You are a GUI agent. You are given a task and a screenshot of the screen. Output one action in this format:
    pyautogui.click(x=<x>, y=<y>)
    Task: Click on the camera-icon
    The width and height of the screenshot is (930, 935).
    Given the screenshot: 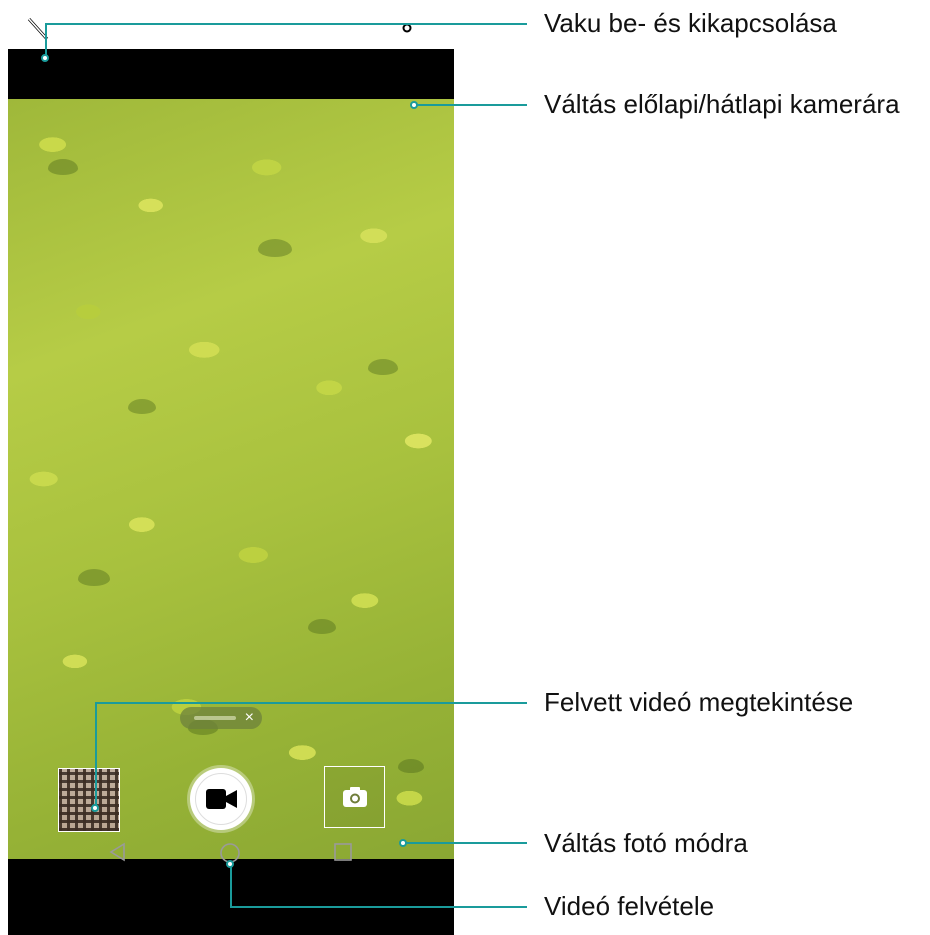 What is the action you would take?
    pyautogui.click(x=355, y=797)
    